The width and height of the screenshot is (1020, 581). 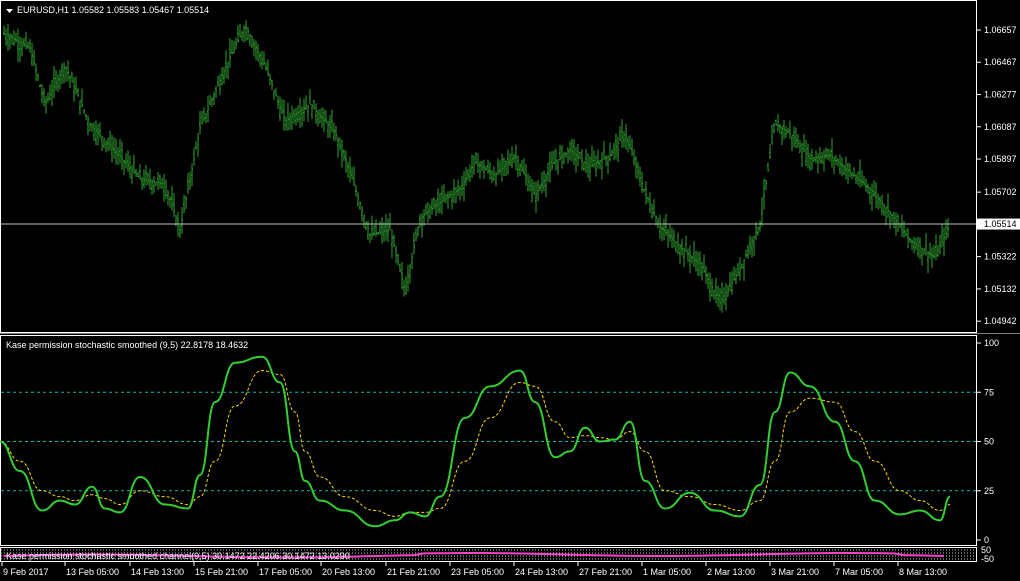 What do you see at coordinates (987, 559) in the screenshot?
I see `channel-tick-label: -50` at bounding box center [987, 559].